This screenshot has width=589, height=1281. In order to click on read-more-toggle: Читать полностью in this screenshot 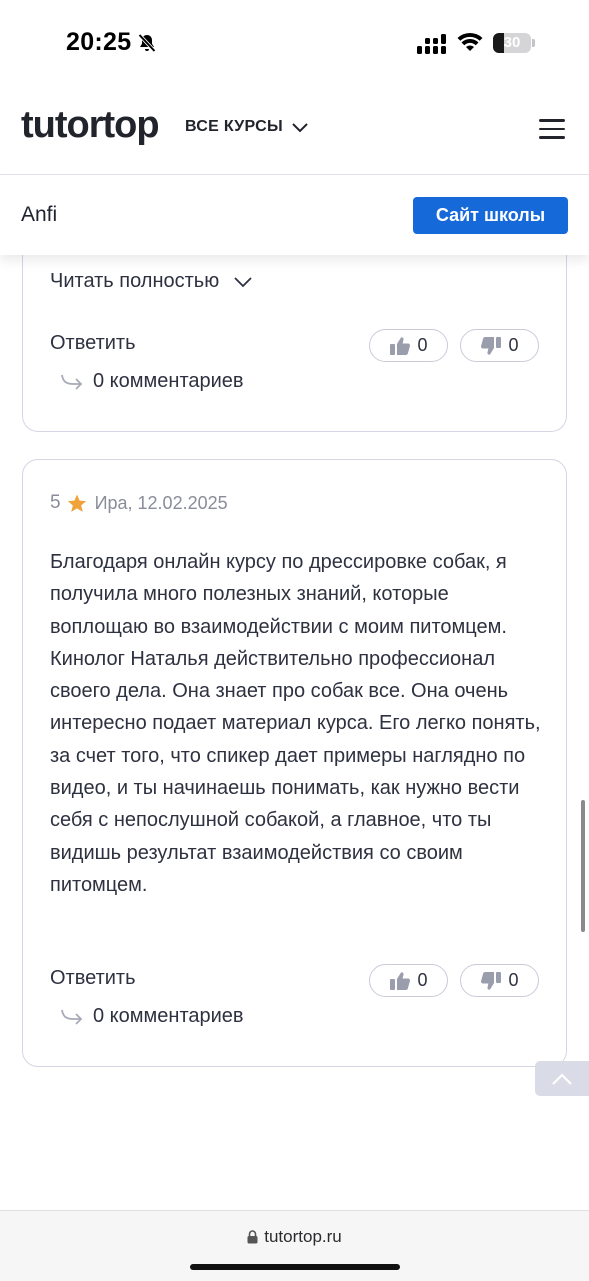, I will do `click(151, 281)`.